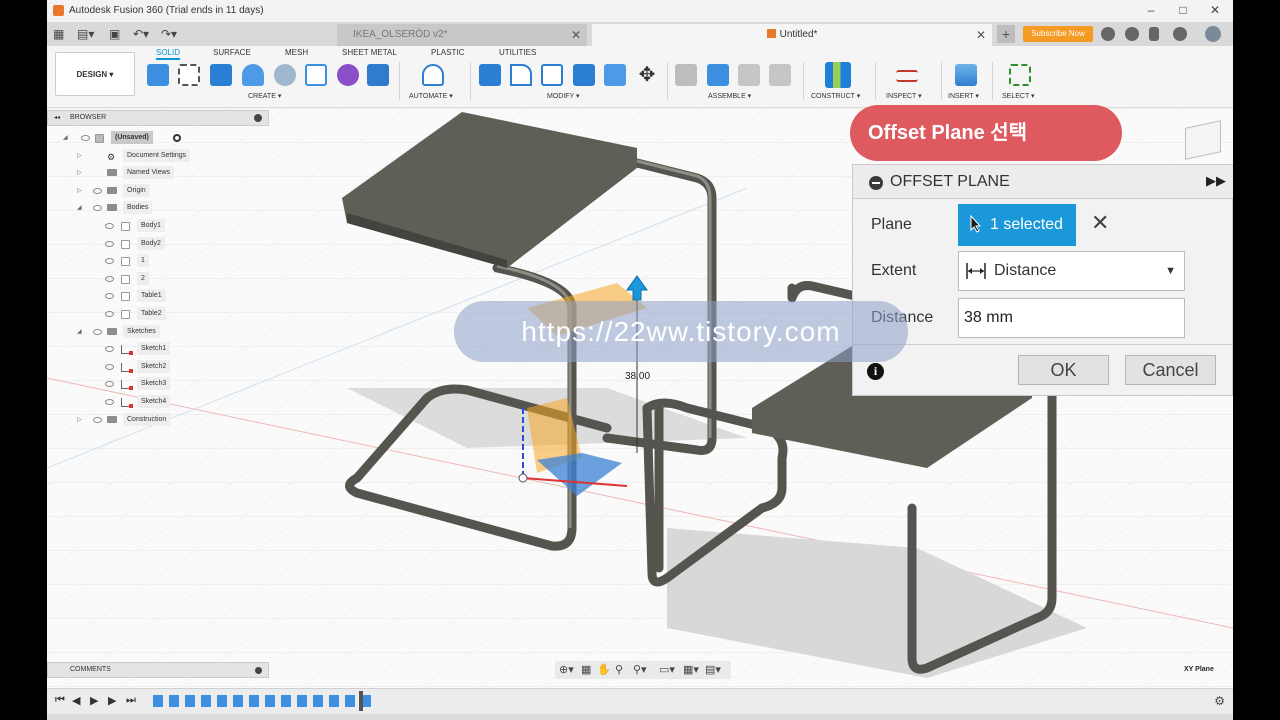  I want to click on ok-button: OK, so click(1063, 370).